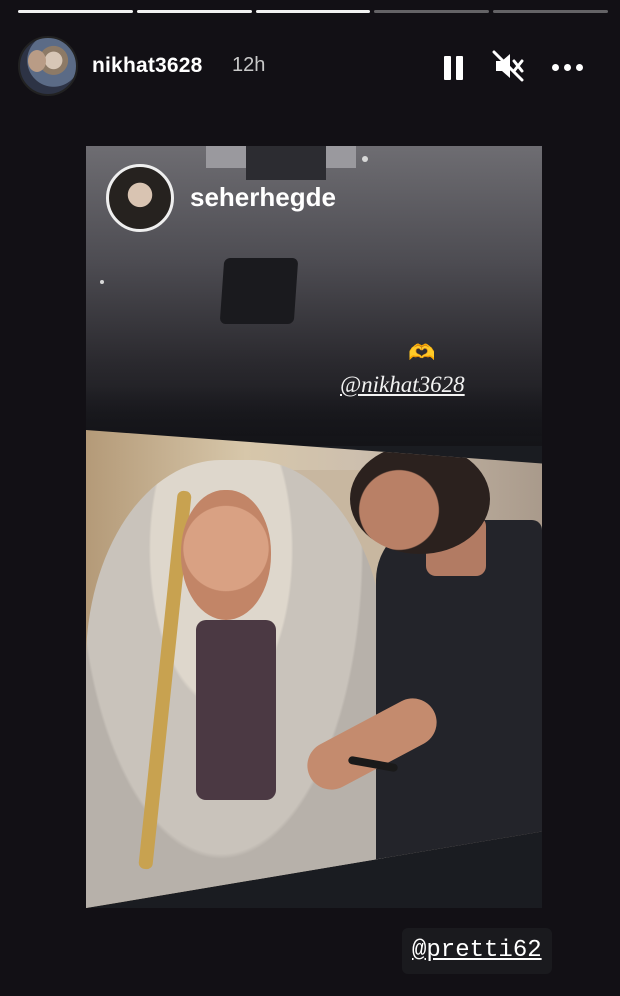  Describe the element at coordinates (508, 66) in the screenshot. I see `muted-speaker-icon` at that location.